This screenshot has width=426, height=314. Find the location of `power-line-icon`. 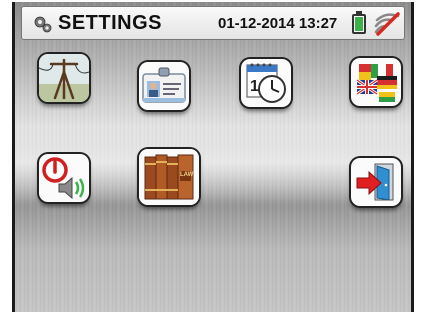

power-line-icon is located at coordinates (64, 78).